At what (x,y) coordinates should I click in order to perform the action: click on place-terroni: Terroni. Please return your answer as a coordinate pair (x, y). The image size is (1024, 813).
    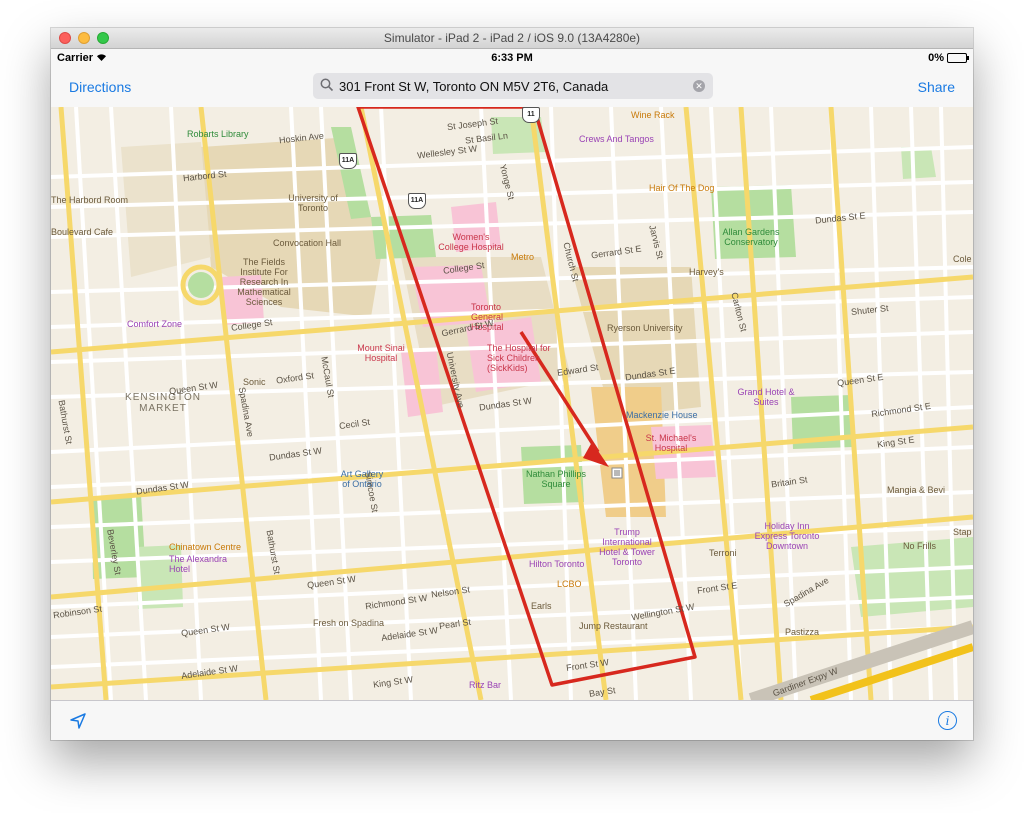
    Looking at the image, I should click on (723, 553).